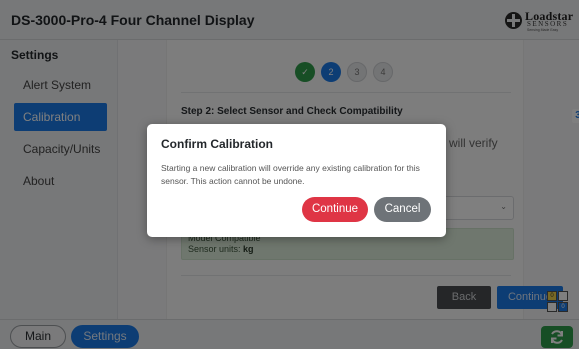  What do you see at coordinates (402, 209) in the screenshot?
I see `cancel-button: Cancel` at bounding box center [402, 209].